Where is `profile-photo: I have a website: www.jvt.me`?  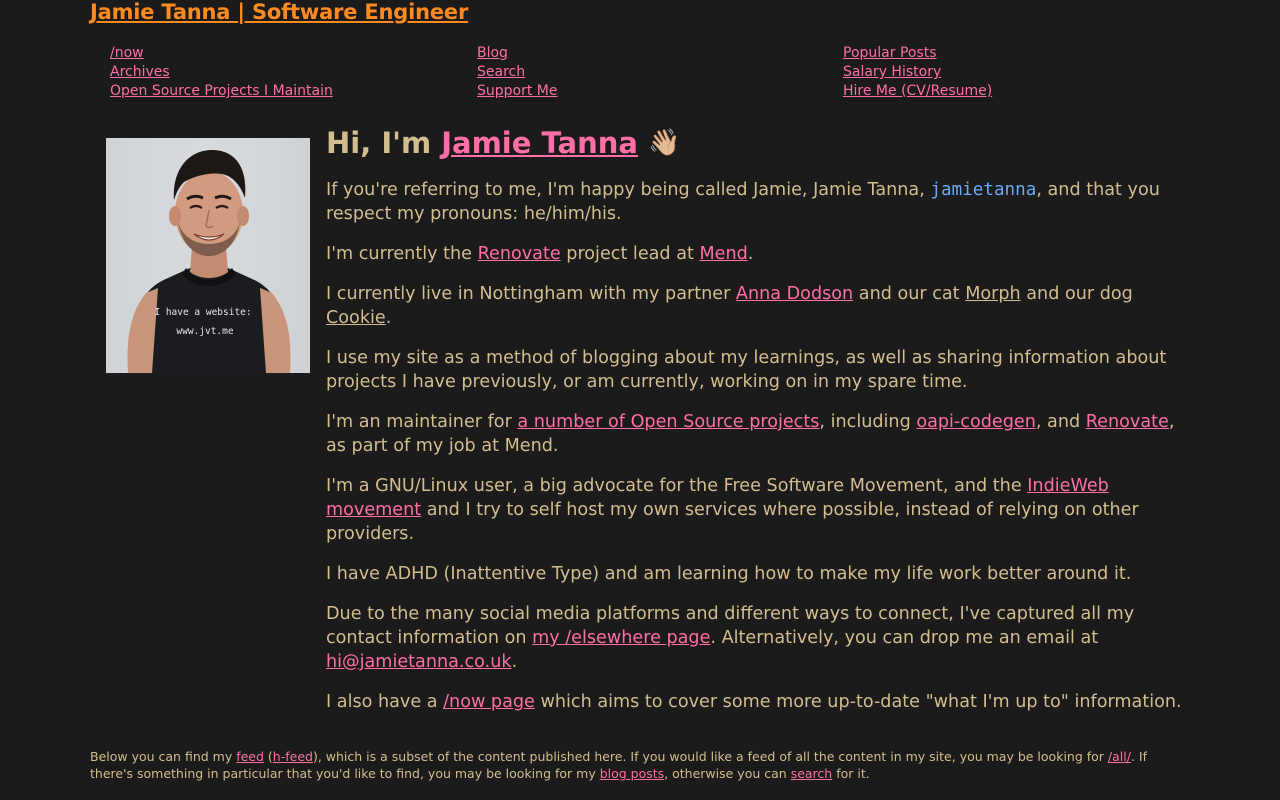
profile-photo: I have a website: www.jvt.me is located at coordinates (208, 255).